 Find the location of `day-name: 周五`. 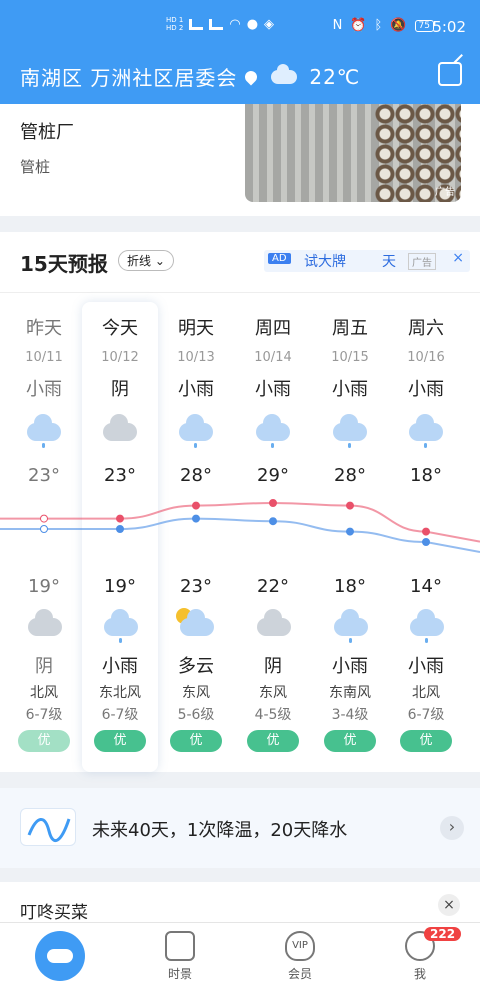

day-name: 周五 is located at coordinates (350, 328).